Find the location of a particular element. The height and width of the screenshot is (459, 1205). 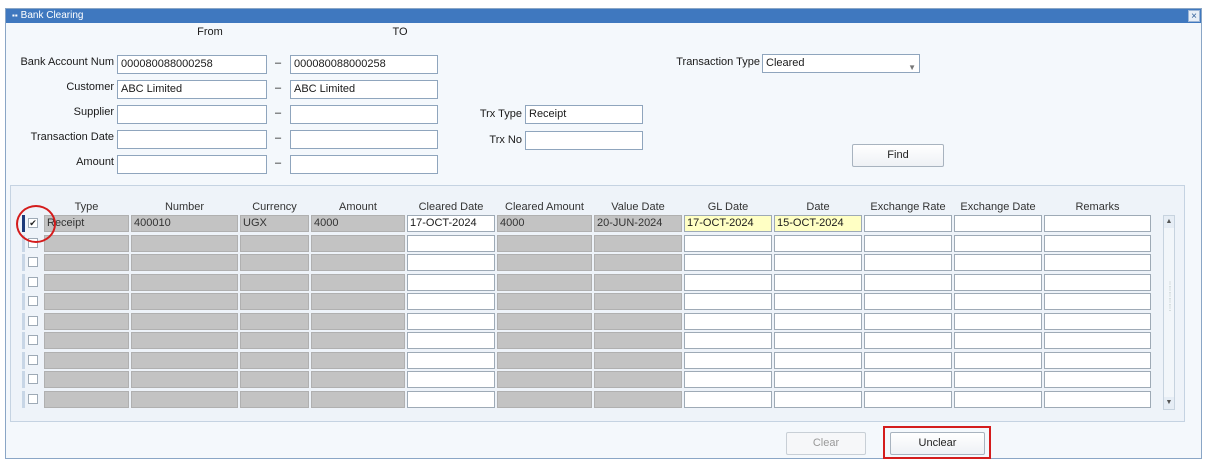

transaction-date-from-field is located at coordinates (192, 139).